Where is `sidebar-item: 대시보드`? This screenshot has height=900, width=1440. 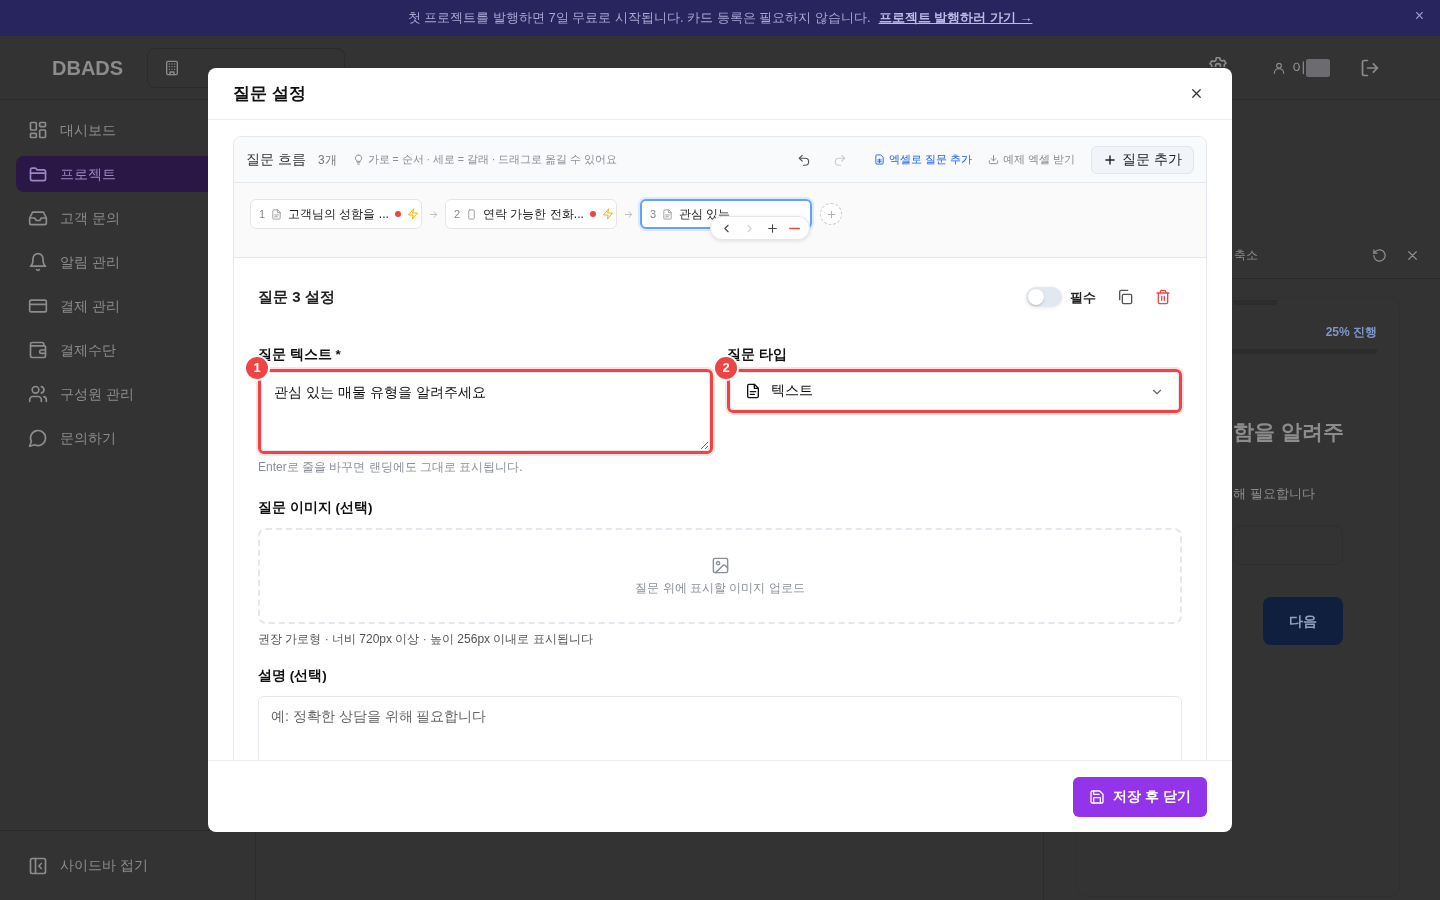
sidebar-item: 대시보드 is located at coordinates (136, 130).